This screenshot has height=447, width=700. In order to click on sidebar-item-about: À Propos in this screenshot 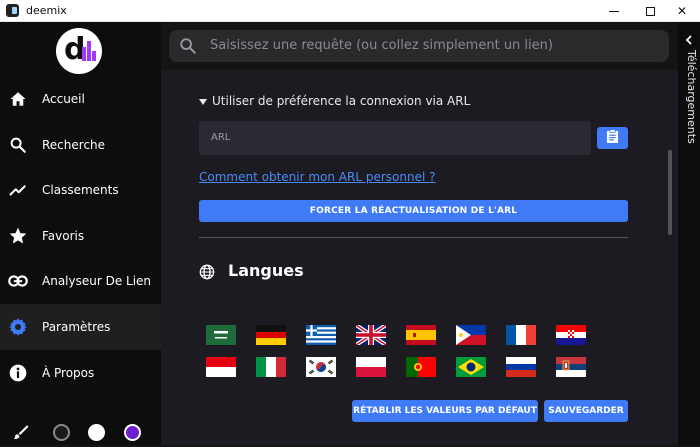, I will do `click(80, 373)`.